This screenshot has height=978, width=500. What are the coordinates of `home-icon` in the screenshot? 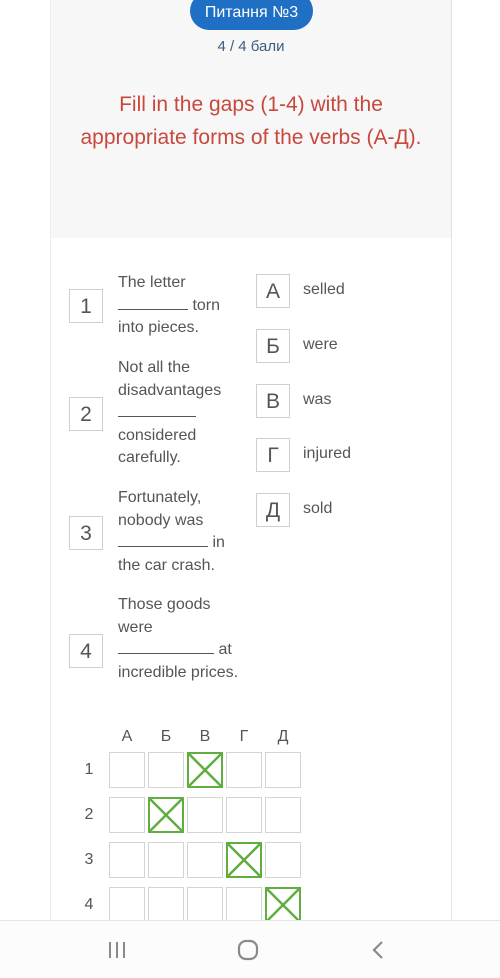 It's located at (248, 950).